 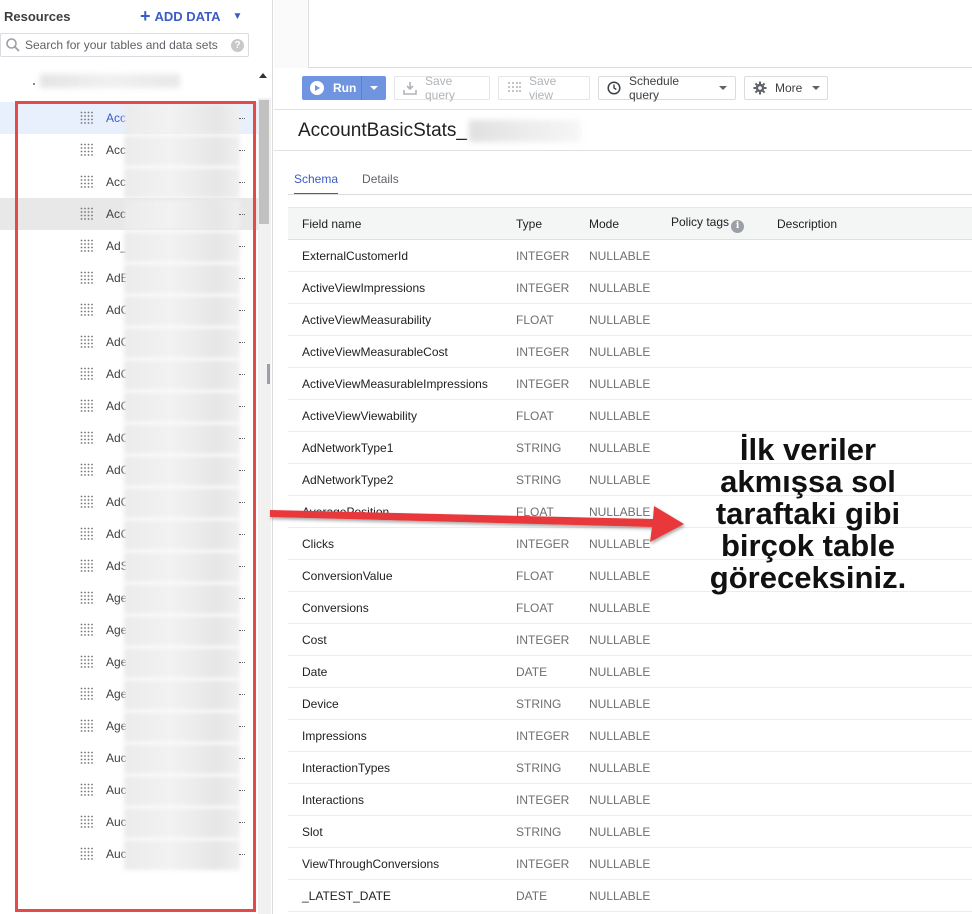 I want to click on field-type: INTEGER, so click(x=538, y=639).